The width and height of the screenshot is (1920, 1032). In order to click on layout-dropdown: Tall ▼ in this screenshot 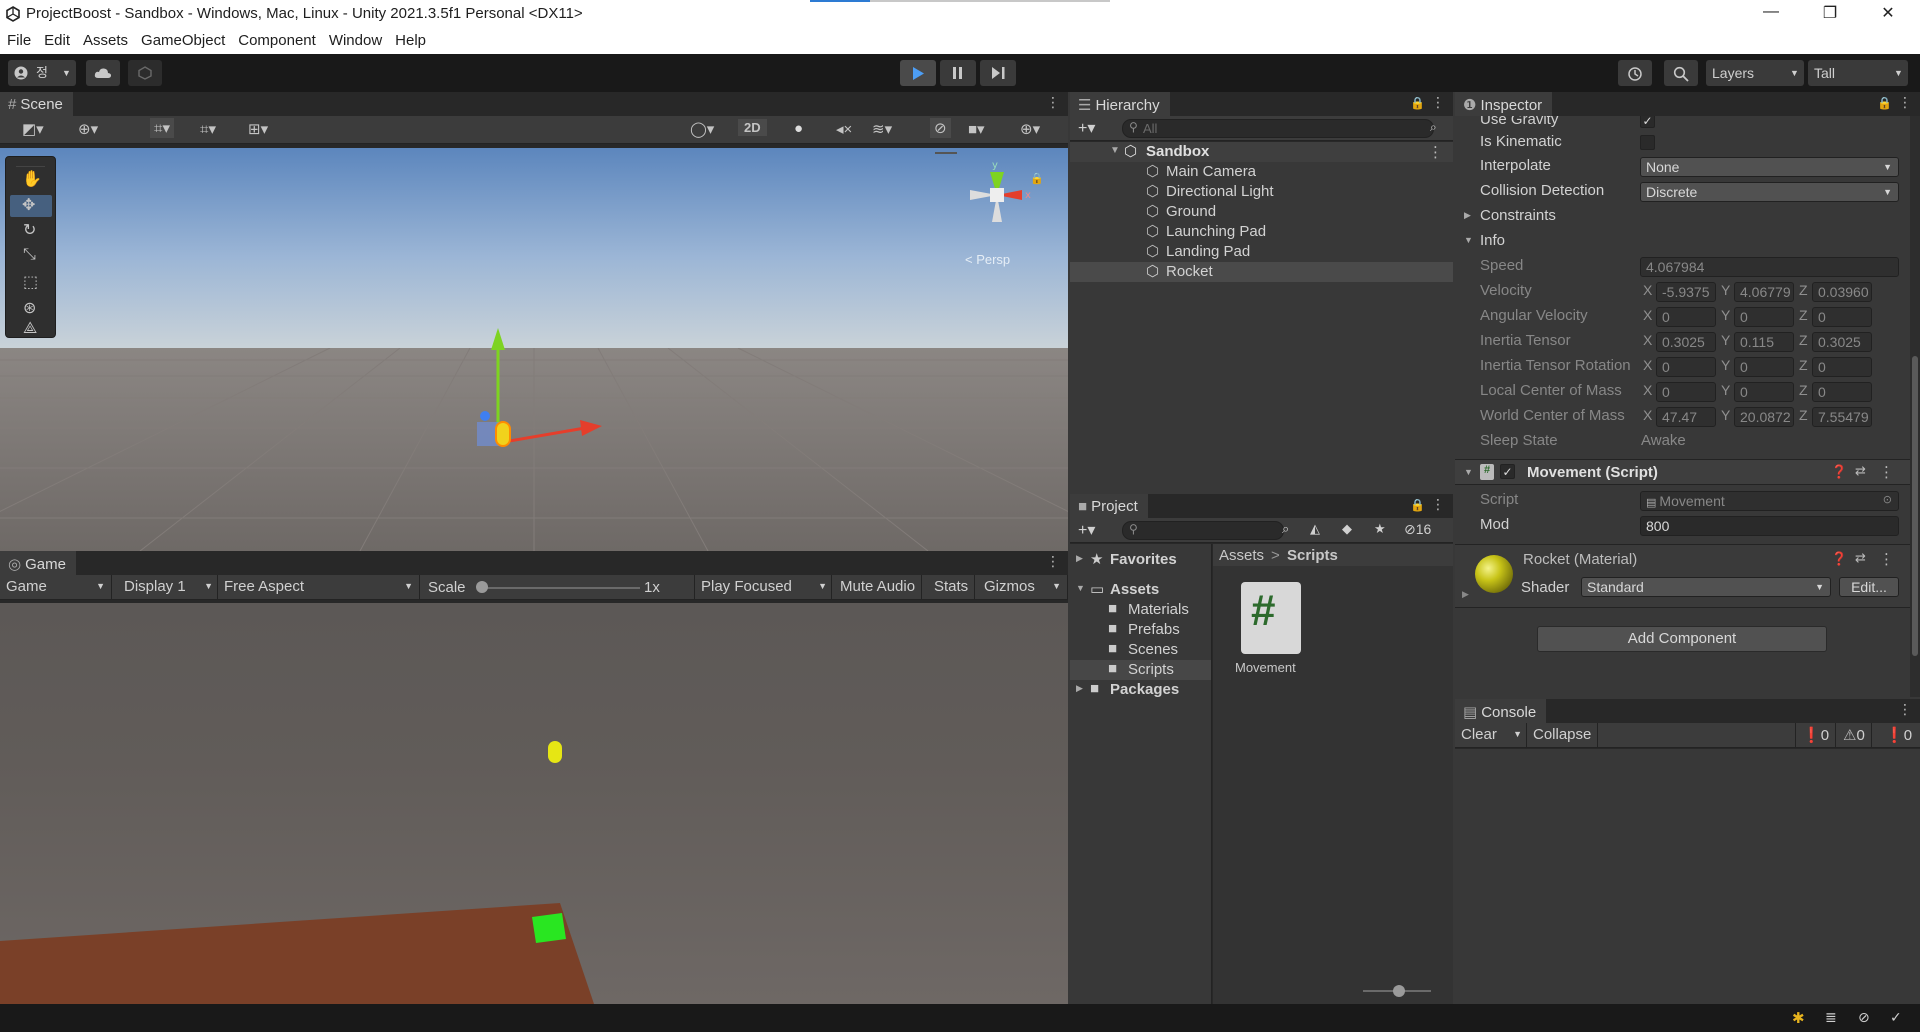, I will do `click(1858, 73)`.